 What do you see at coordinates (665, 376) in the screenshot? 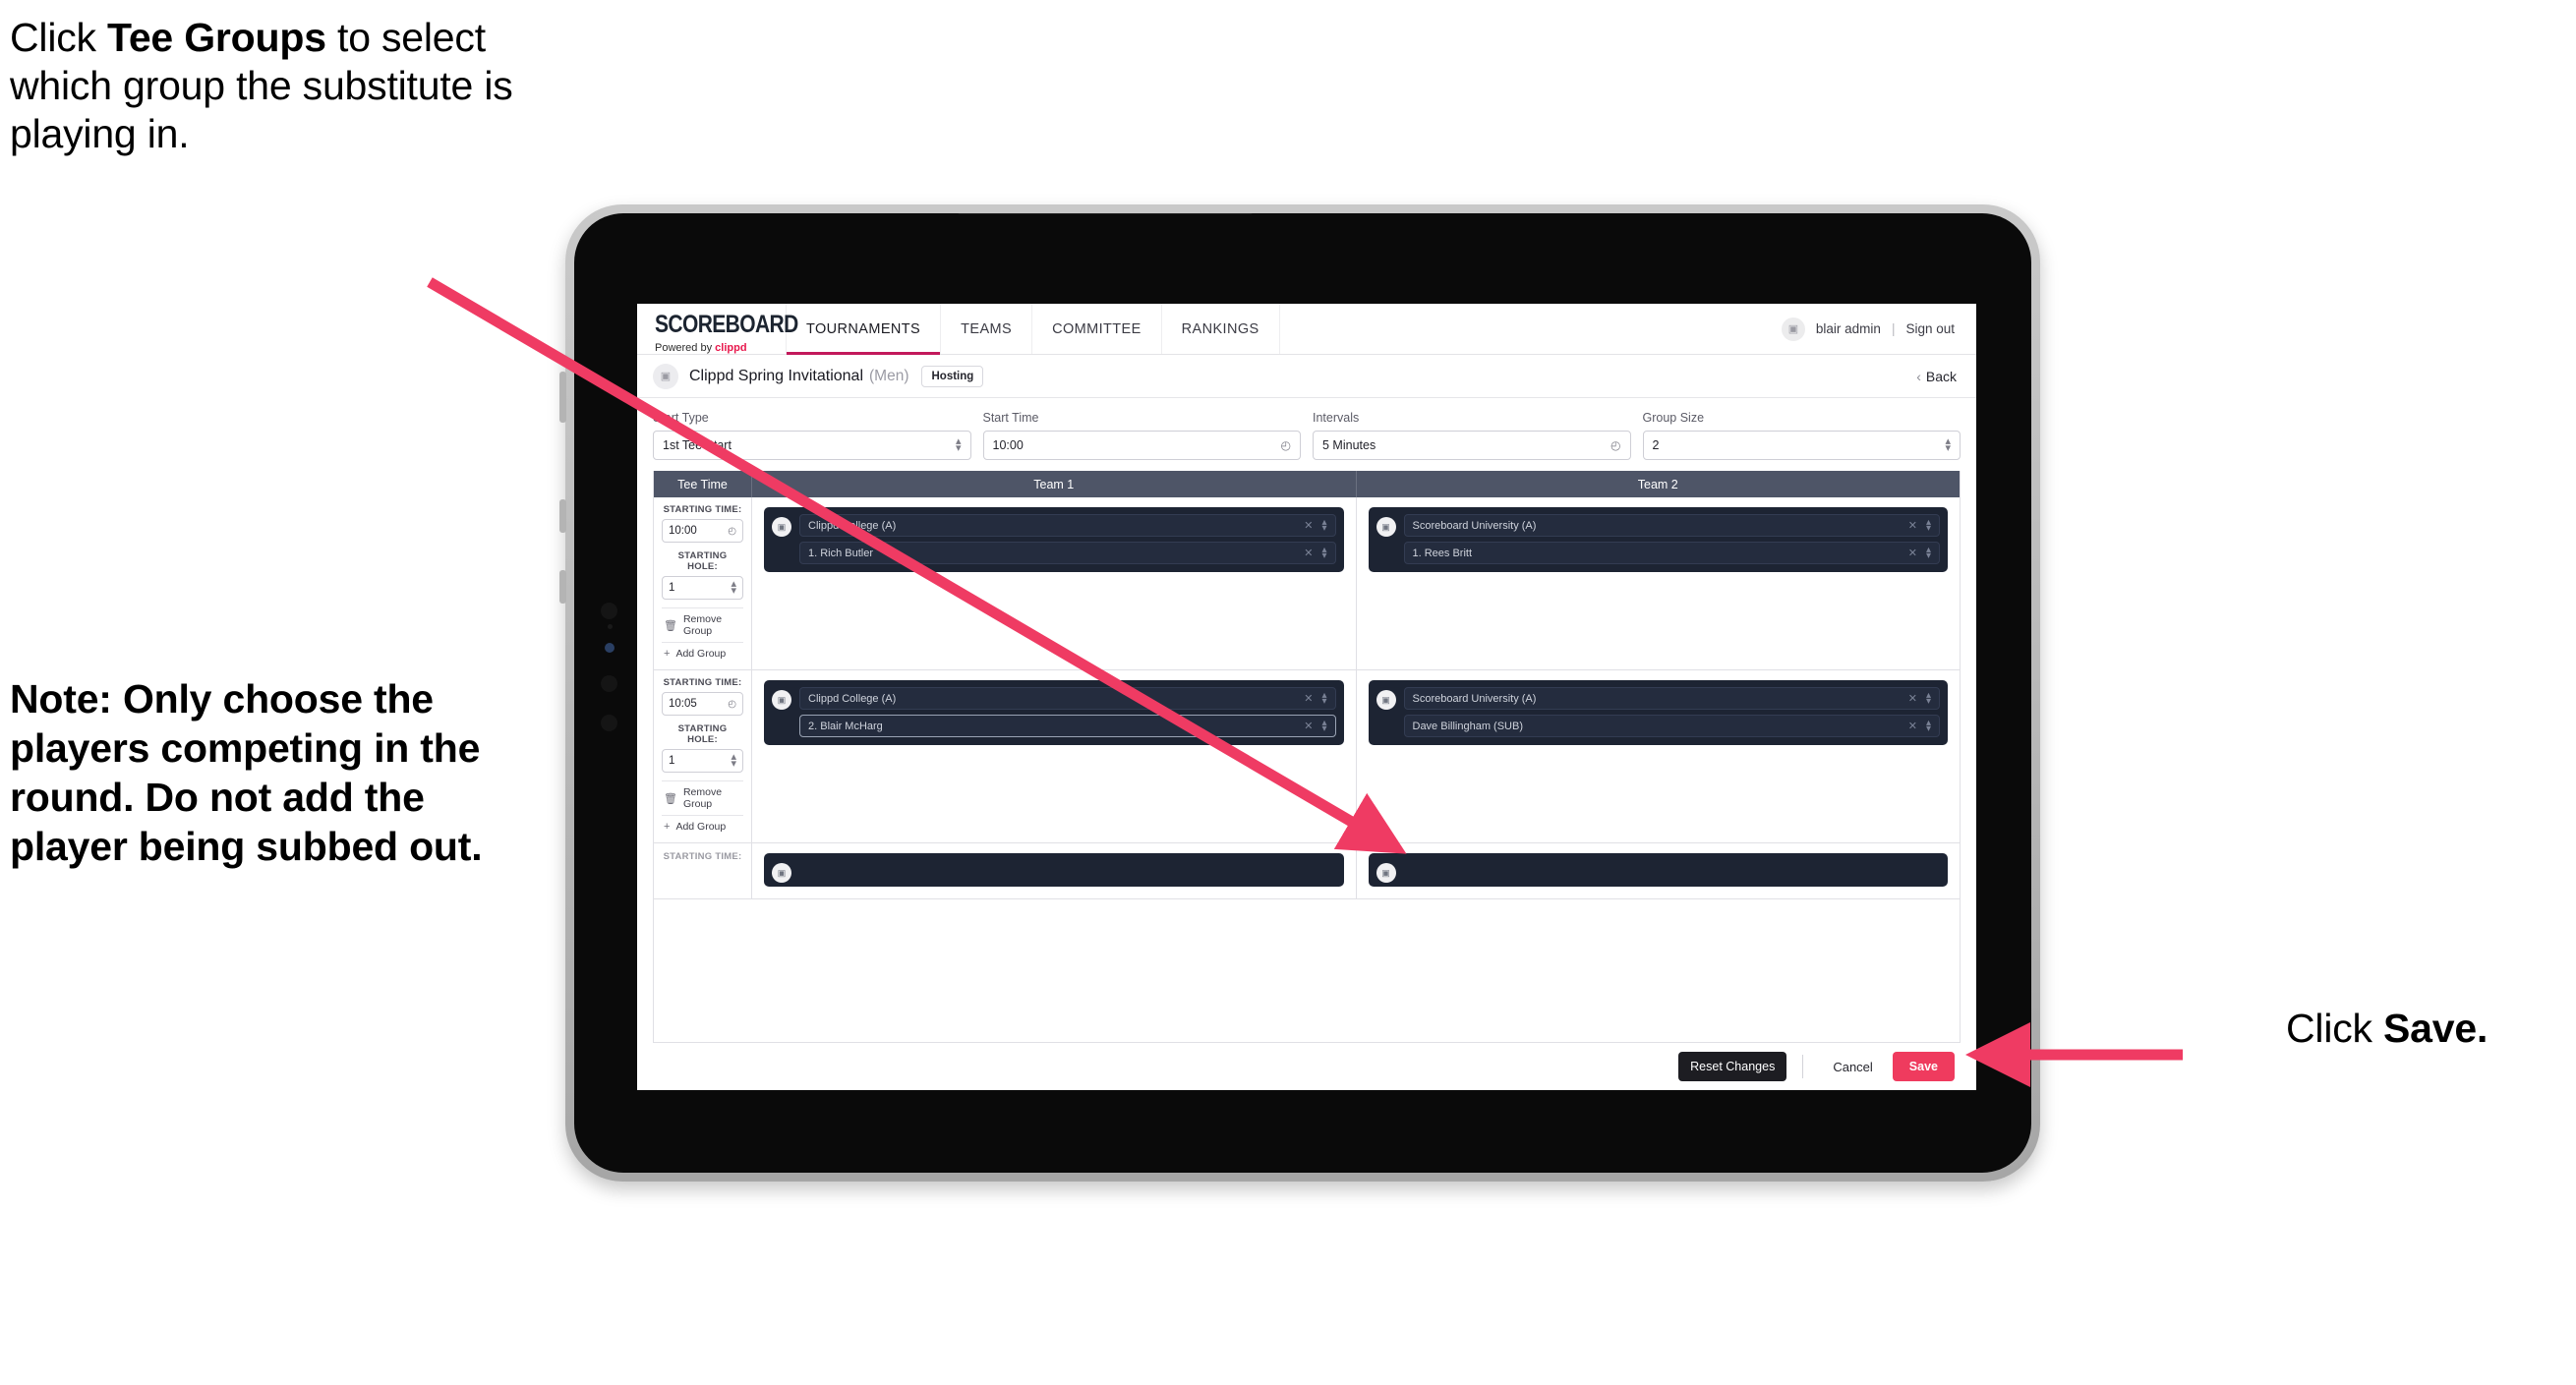
I see `tournament-avatar-icon: ▣` at bounding box center [665, 376].